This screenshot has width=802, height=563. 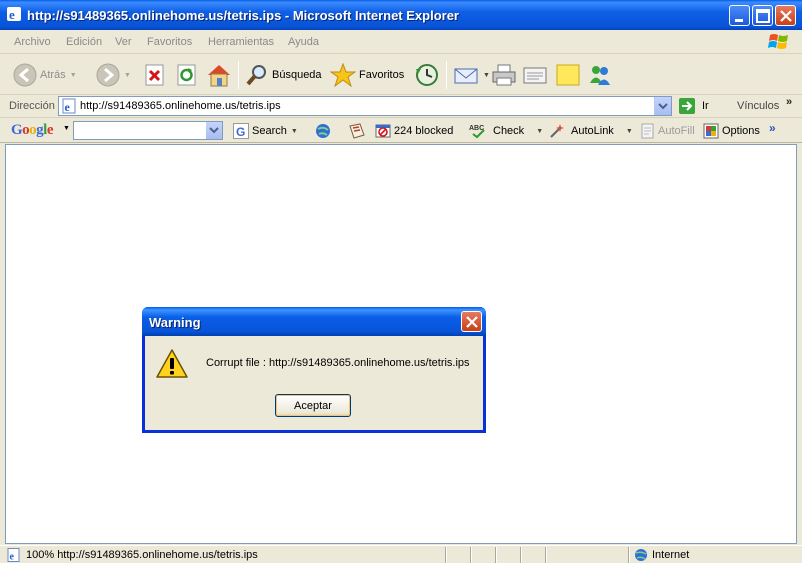 What do you see at coordinates (172, 363) in the screenshot?
I see `warning-icon` at bounding box center [172, 363].